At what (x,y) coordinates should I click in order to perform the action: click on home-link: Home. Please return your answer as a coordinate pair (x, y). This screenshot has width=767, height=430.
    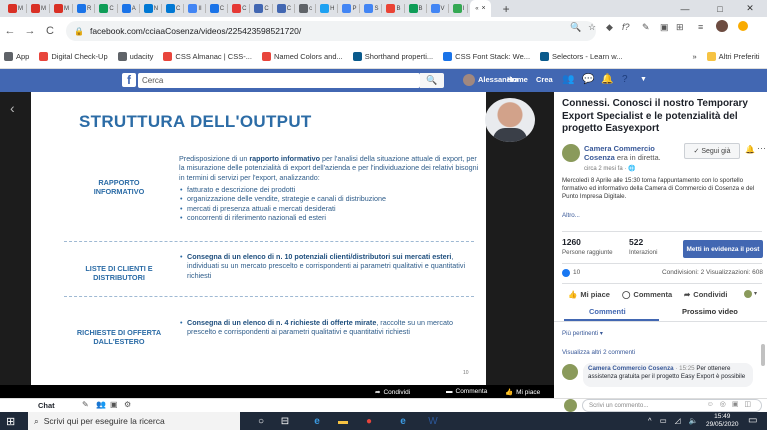
    Looking at the image, I should click on (517, 79).